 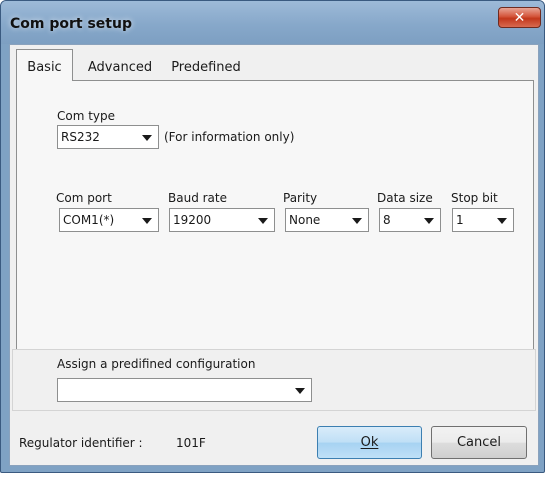 What do you see at coordinates (44, 67) in the screenshot?
I see `tab-basic-label: Basic` at bounding box center [44, 67].